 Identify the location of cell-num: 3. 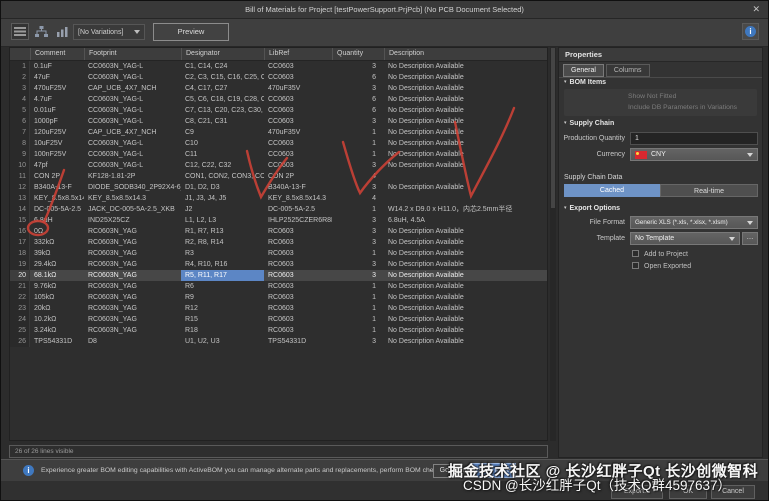
(20, 88).